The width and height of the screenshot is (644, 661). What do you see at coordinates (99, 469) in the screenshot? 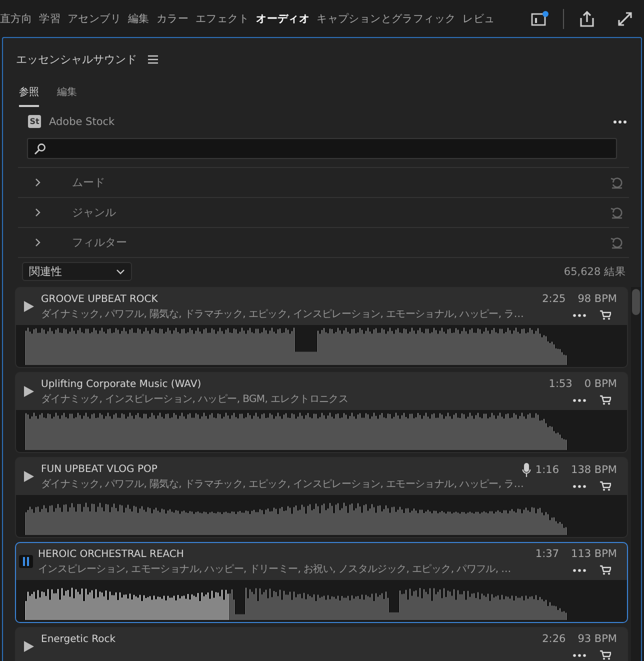
I see `track-title: FUN UPBEAT VLOG POP` at bounding box center [99, 469].